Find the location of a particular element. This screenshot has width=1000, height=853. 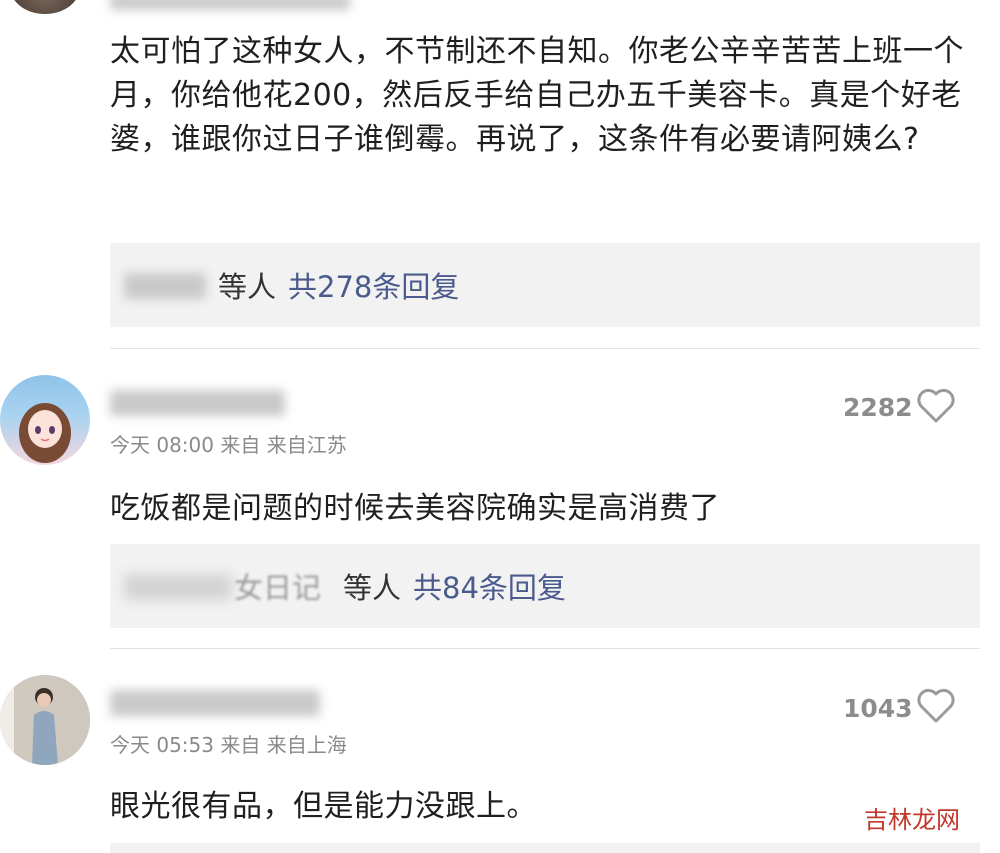

blurred-meta is located at coordinates (230, 5).